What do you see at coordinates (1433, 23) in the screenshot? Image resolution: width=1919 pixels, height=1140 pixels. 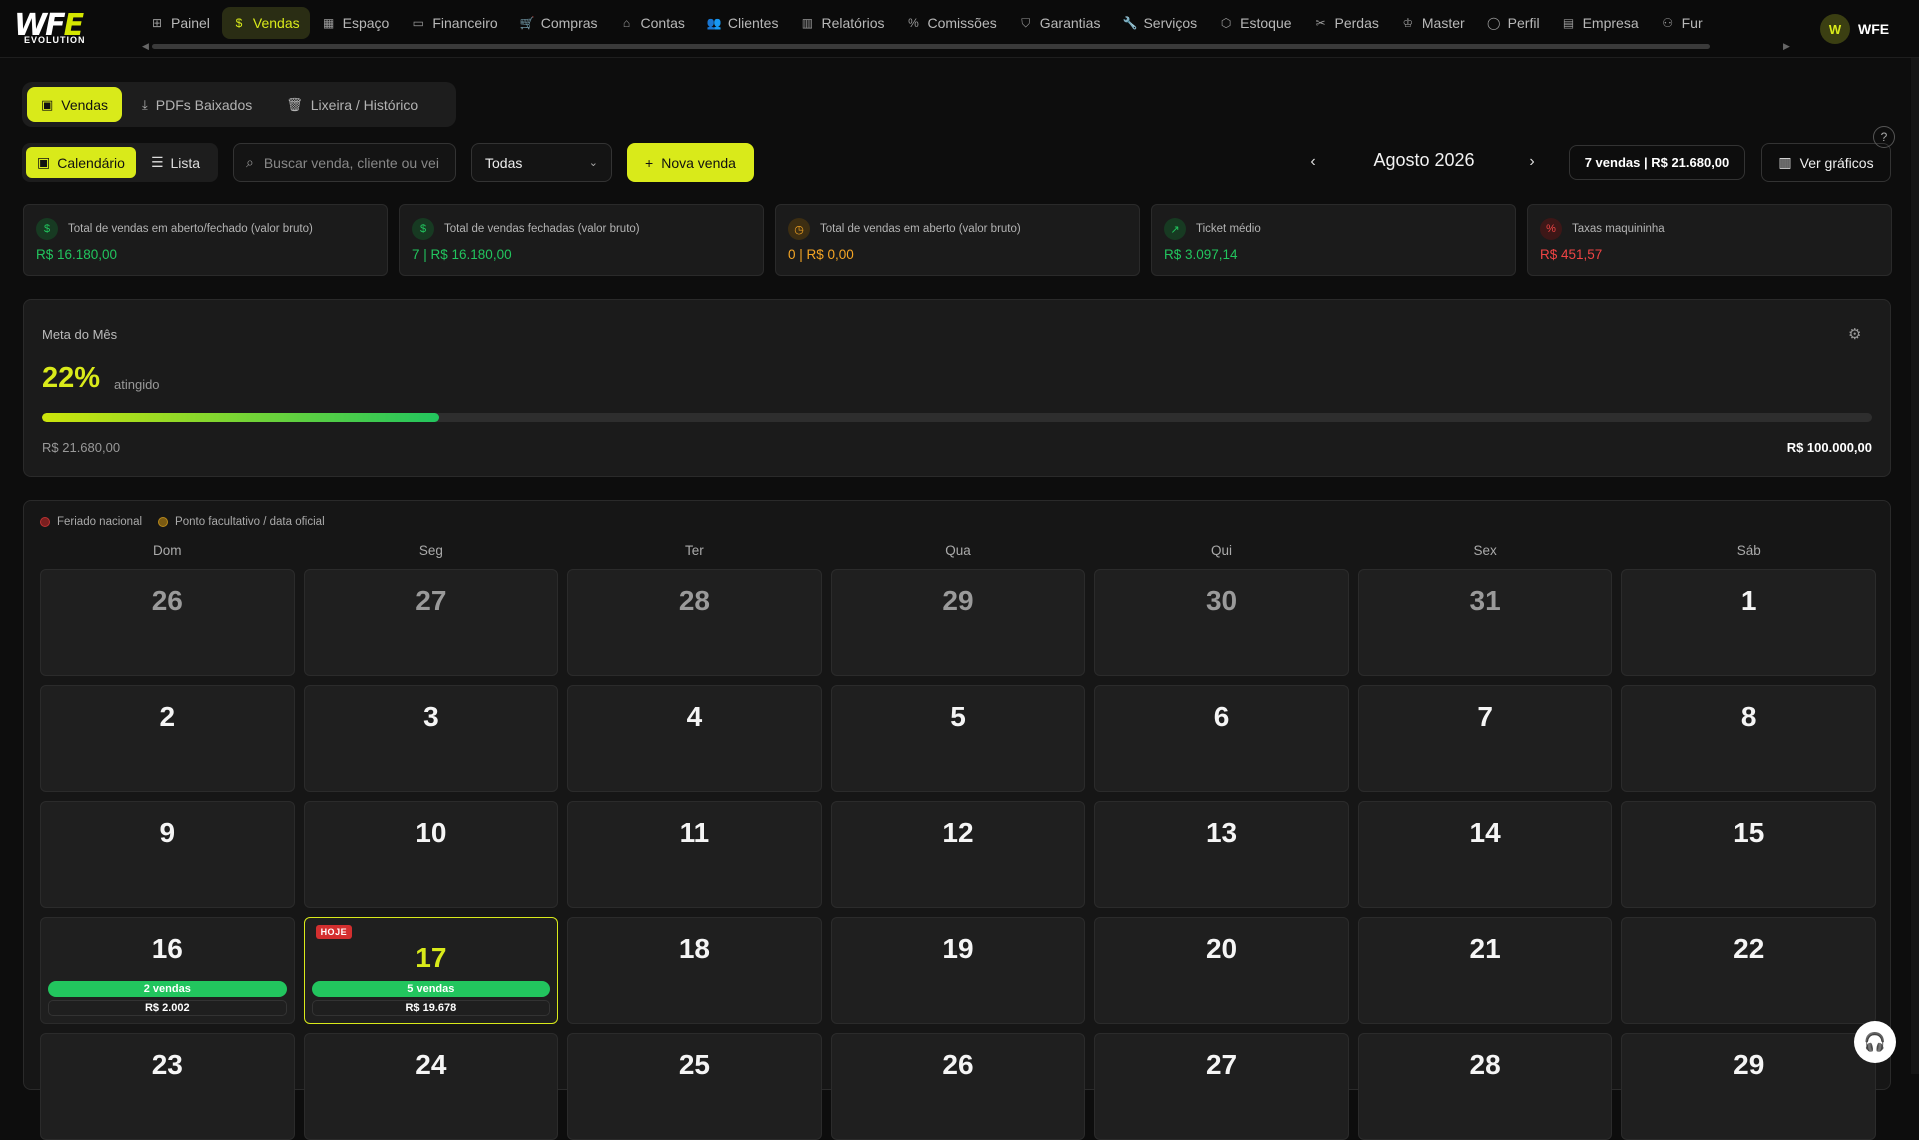 I see `nav-item-master: ♔ Master` at bounding box center [1433, 23].